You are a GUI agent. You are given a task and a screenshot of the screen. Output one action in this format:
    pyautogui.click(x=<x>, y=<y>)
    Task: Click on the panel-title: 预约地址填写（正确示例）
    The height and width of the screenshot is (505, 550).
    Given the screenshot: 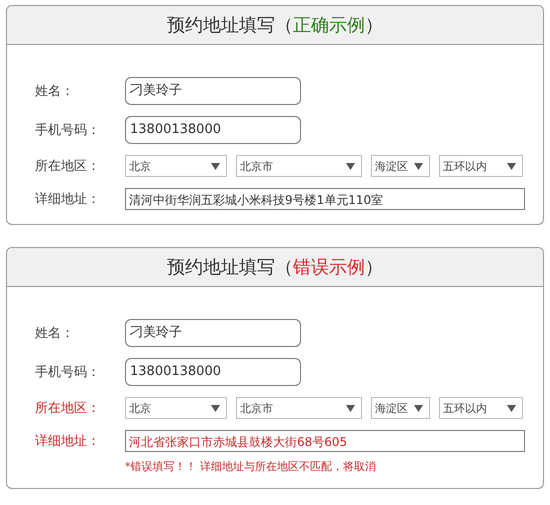 What is the action you would take?
    pyautogui.click(x=275, y=25)
    